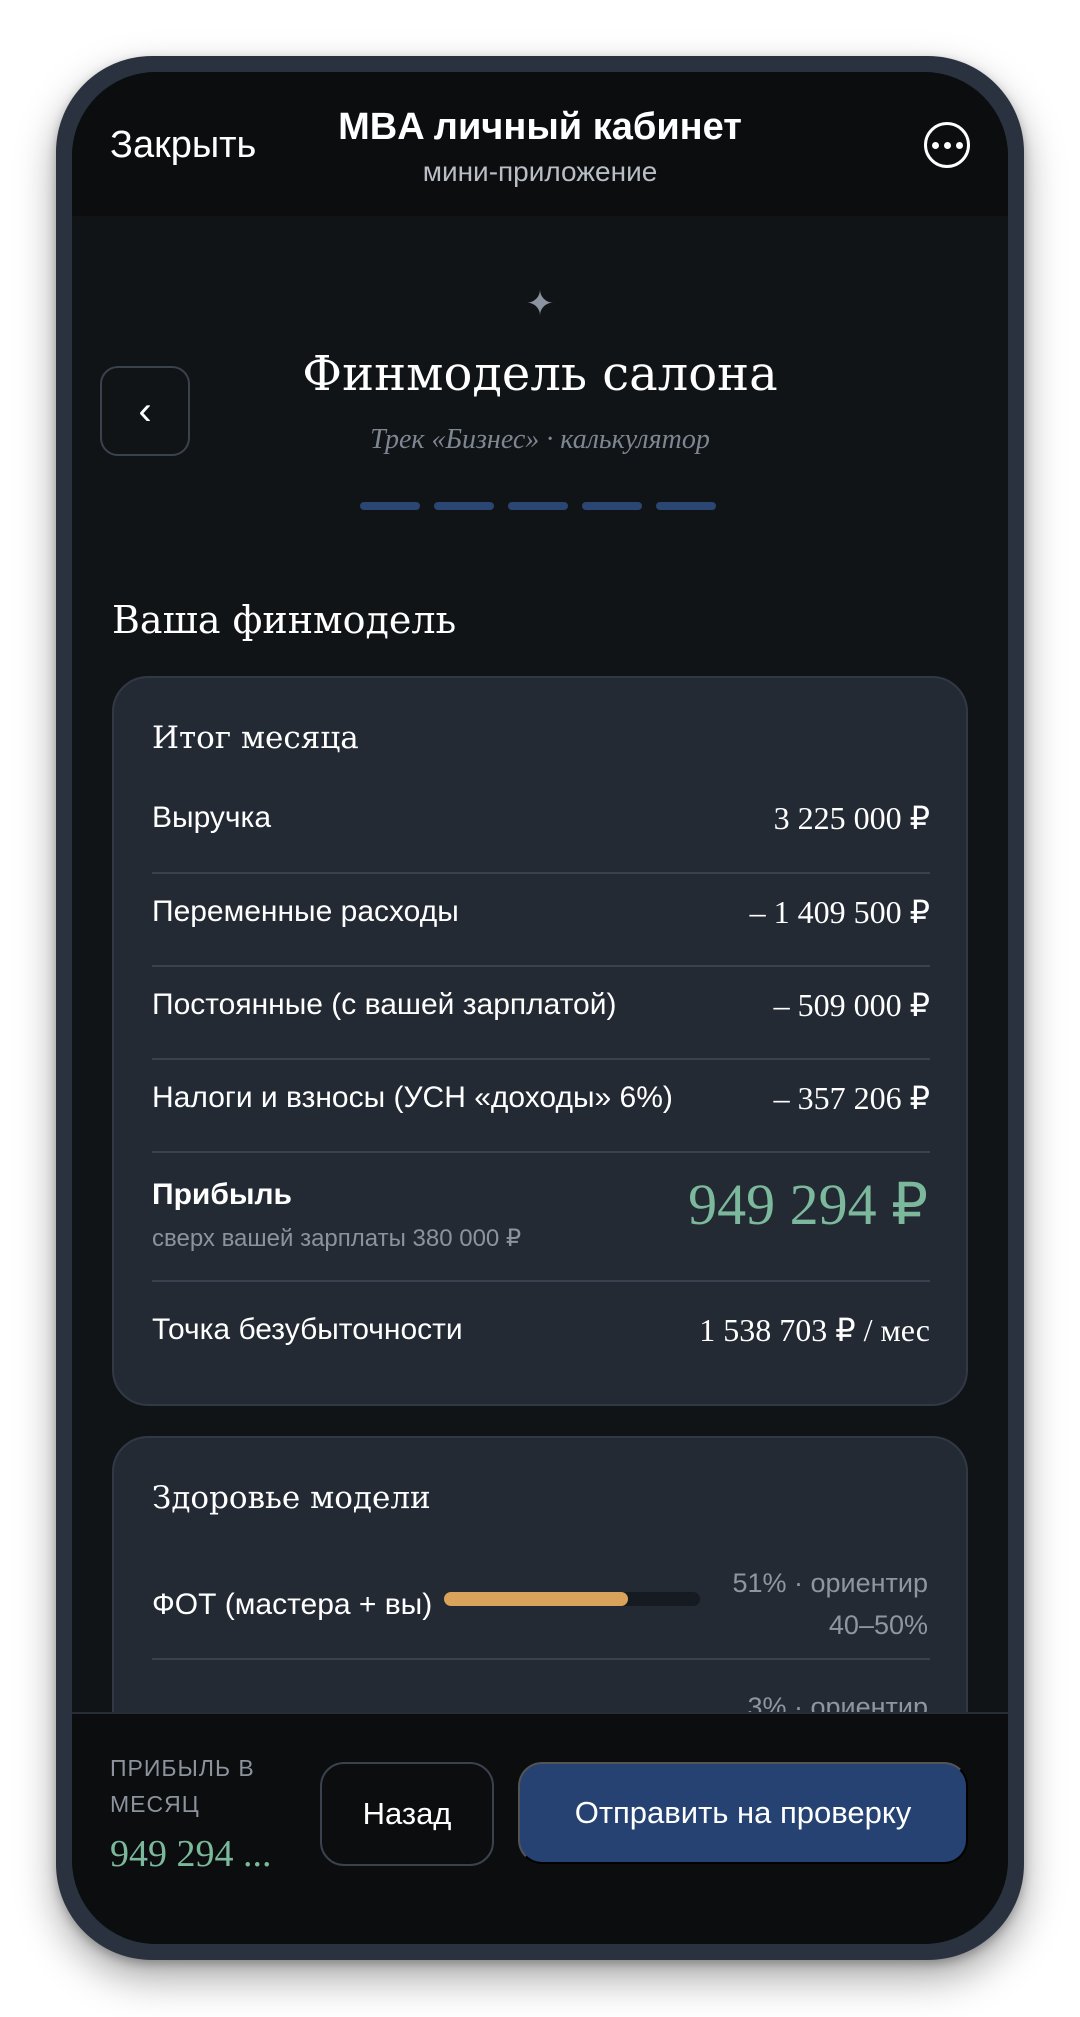  I want to click on health-progress-fill, so click(536, 1599).